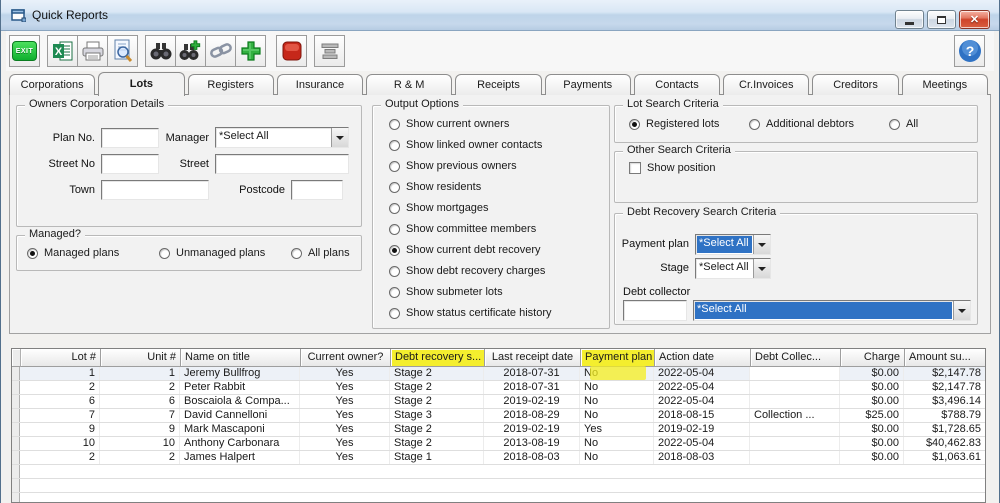 Image resolution: width=1000 pixels, height=503 pixels. What do you see at coordinates (532, 457) in the screenshot?
I see `cell-last-receipt-date-row7: 2018-08-03` at bounding box center [532, 457].